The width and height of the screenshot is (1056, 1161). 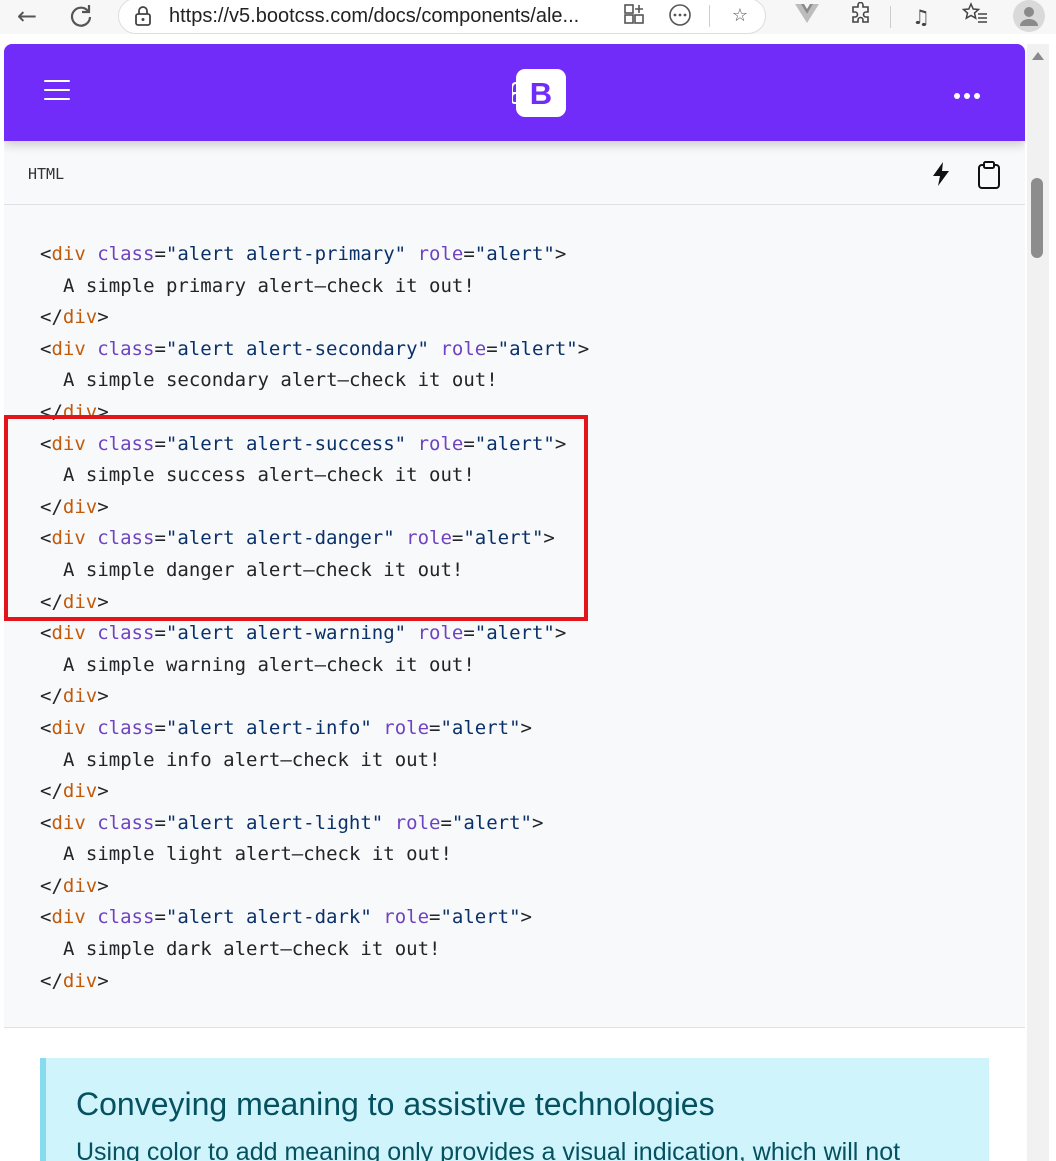 What do you see at coordinates (1029, 16) in the screenshot?
I see `profile-avatar-icon` at bounding box center [1029, 16].